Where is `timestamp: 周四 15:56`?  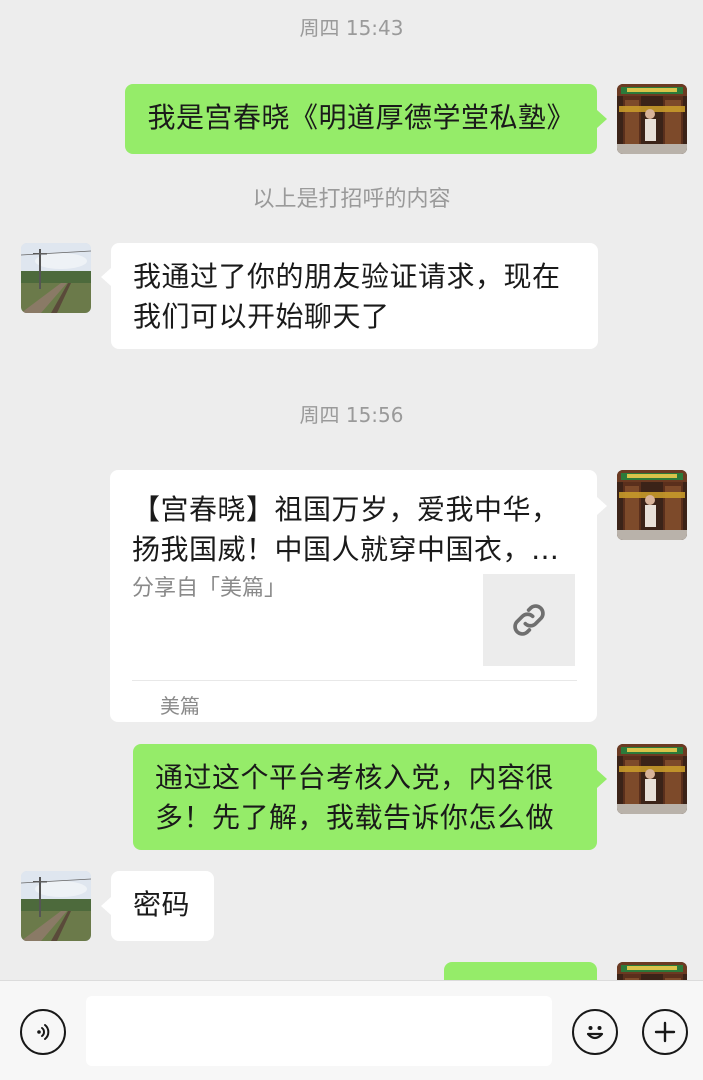
timestamp: 周四 15:56 is located at coordinates (351, 415).